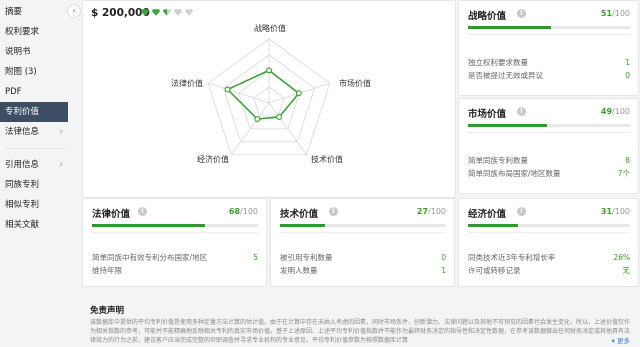 This screenshot has height=347, width=640. Describe the element at coordinates (175, 257) in the screenshot. I see `metric-row: 简单同族中有效专利分布国家/地区 5` at that location.